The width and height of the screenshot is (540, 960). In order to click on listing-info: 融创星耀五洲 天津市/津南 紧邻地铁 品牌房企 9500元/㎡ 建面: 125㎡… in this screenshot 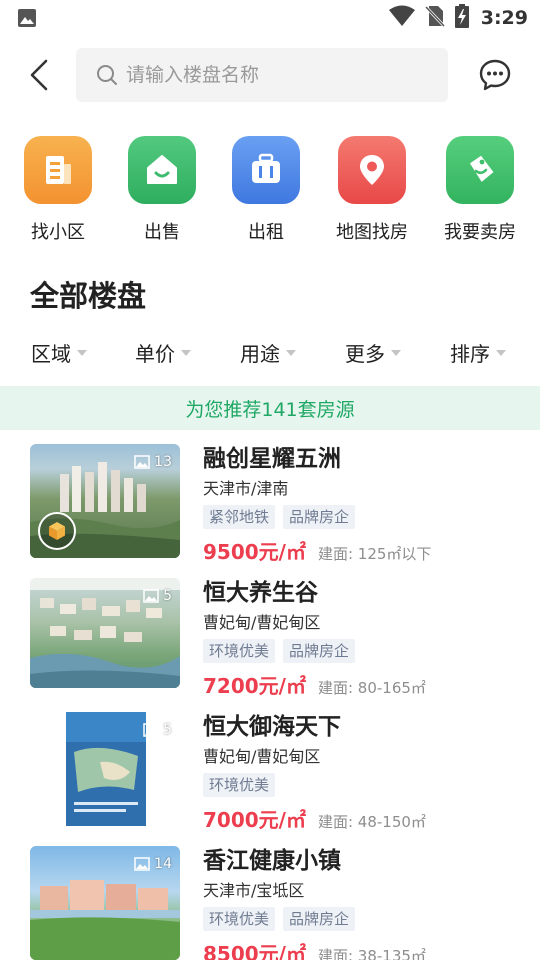, I will do `click(363, 504)`.